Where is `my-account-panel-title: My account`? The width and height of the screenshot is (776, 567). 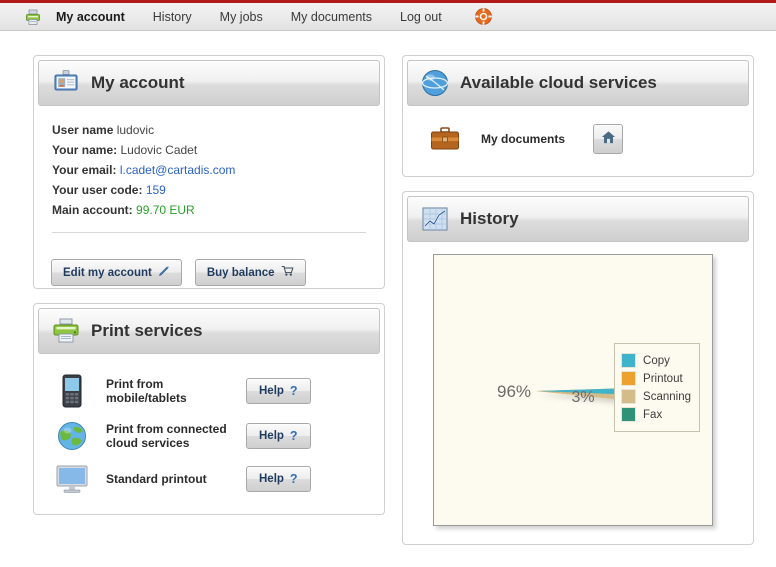 my-account-panel-title: My account is located at coordinates (138, 82).